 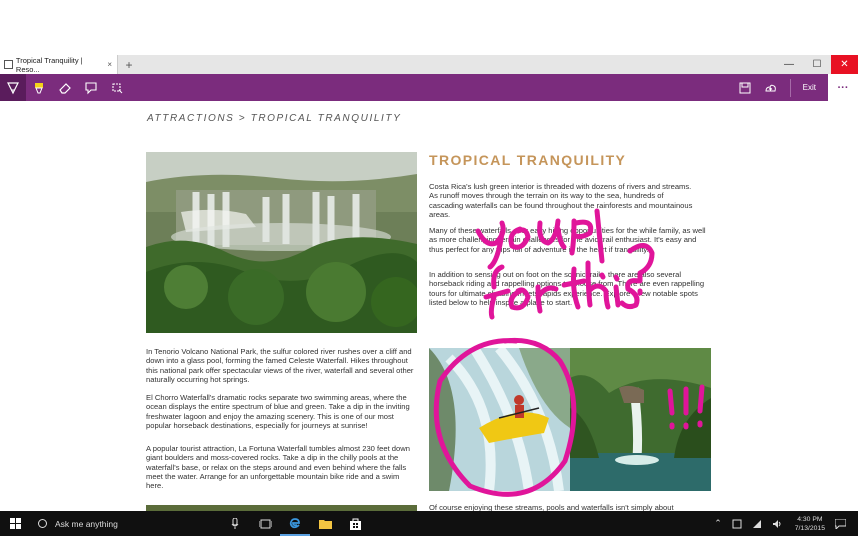 I want to click on share-icon, so click(x=770, y=87).